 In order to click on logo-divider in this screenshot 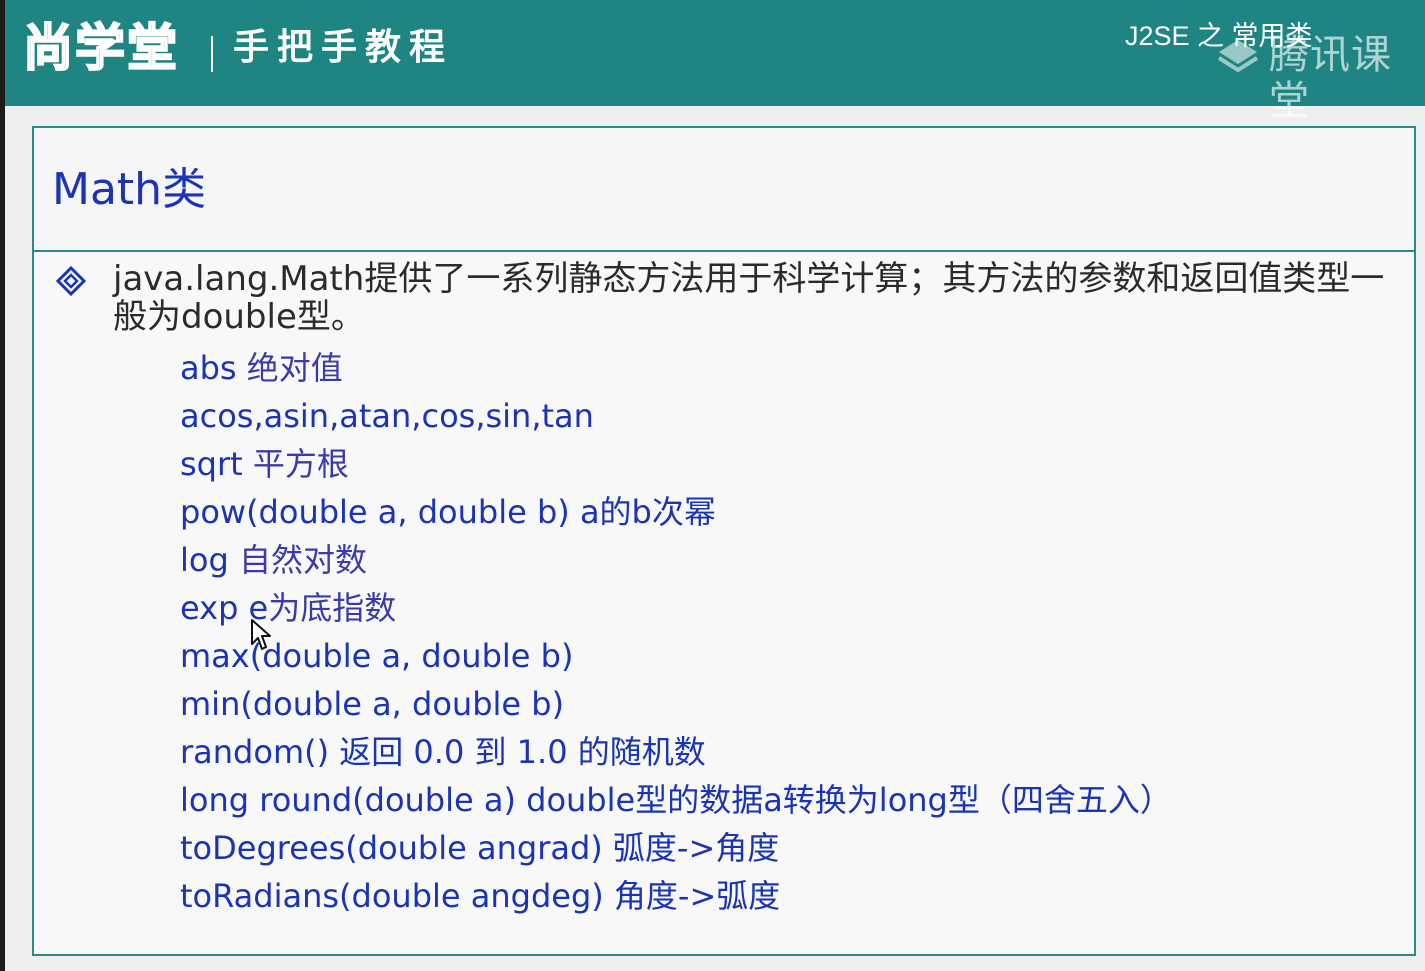, I will do `click(212, 54)`.